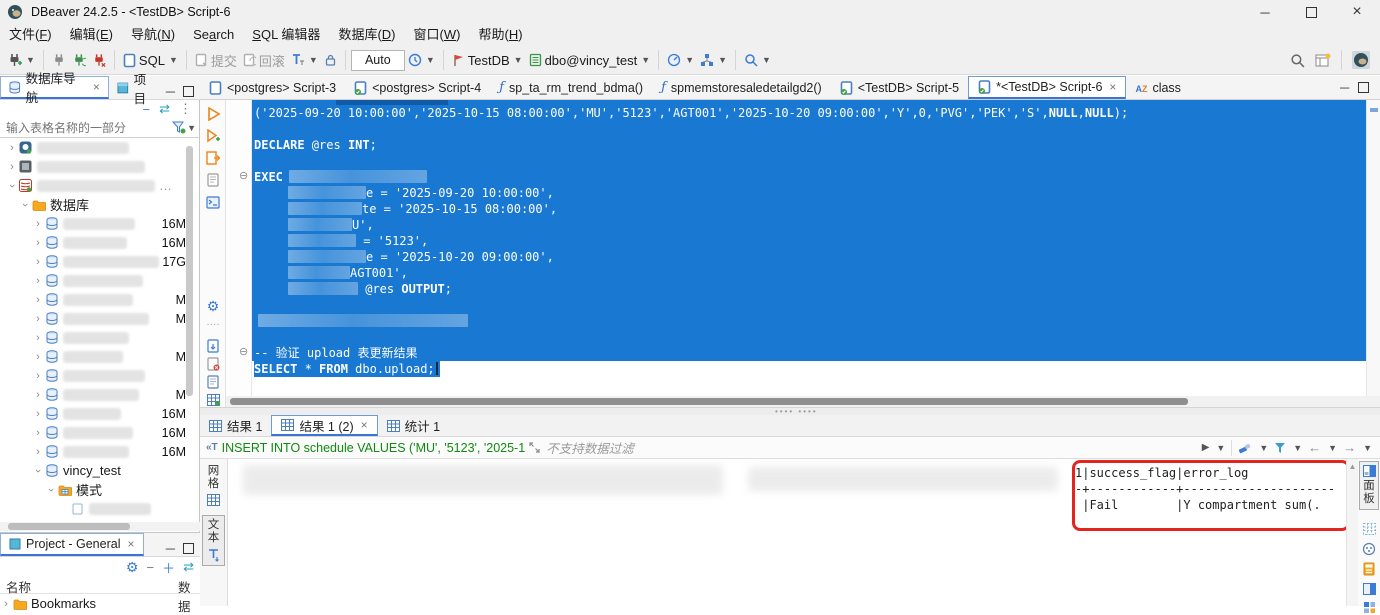  I want to click on results-tab: 结果 1, so click(235, 425).